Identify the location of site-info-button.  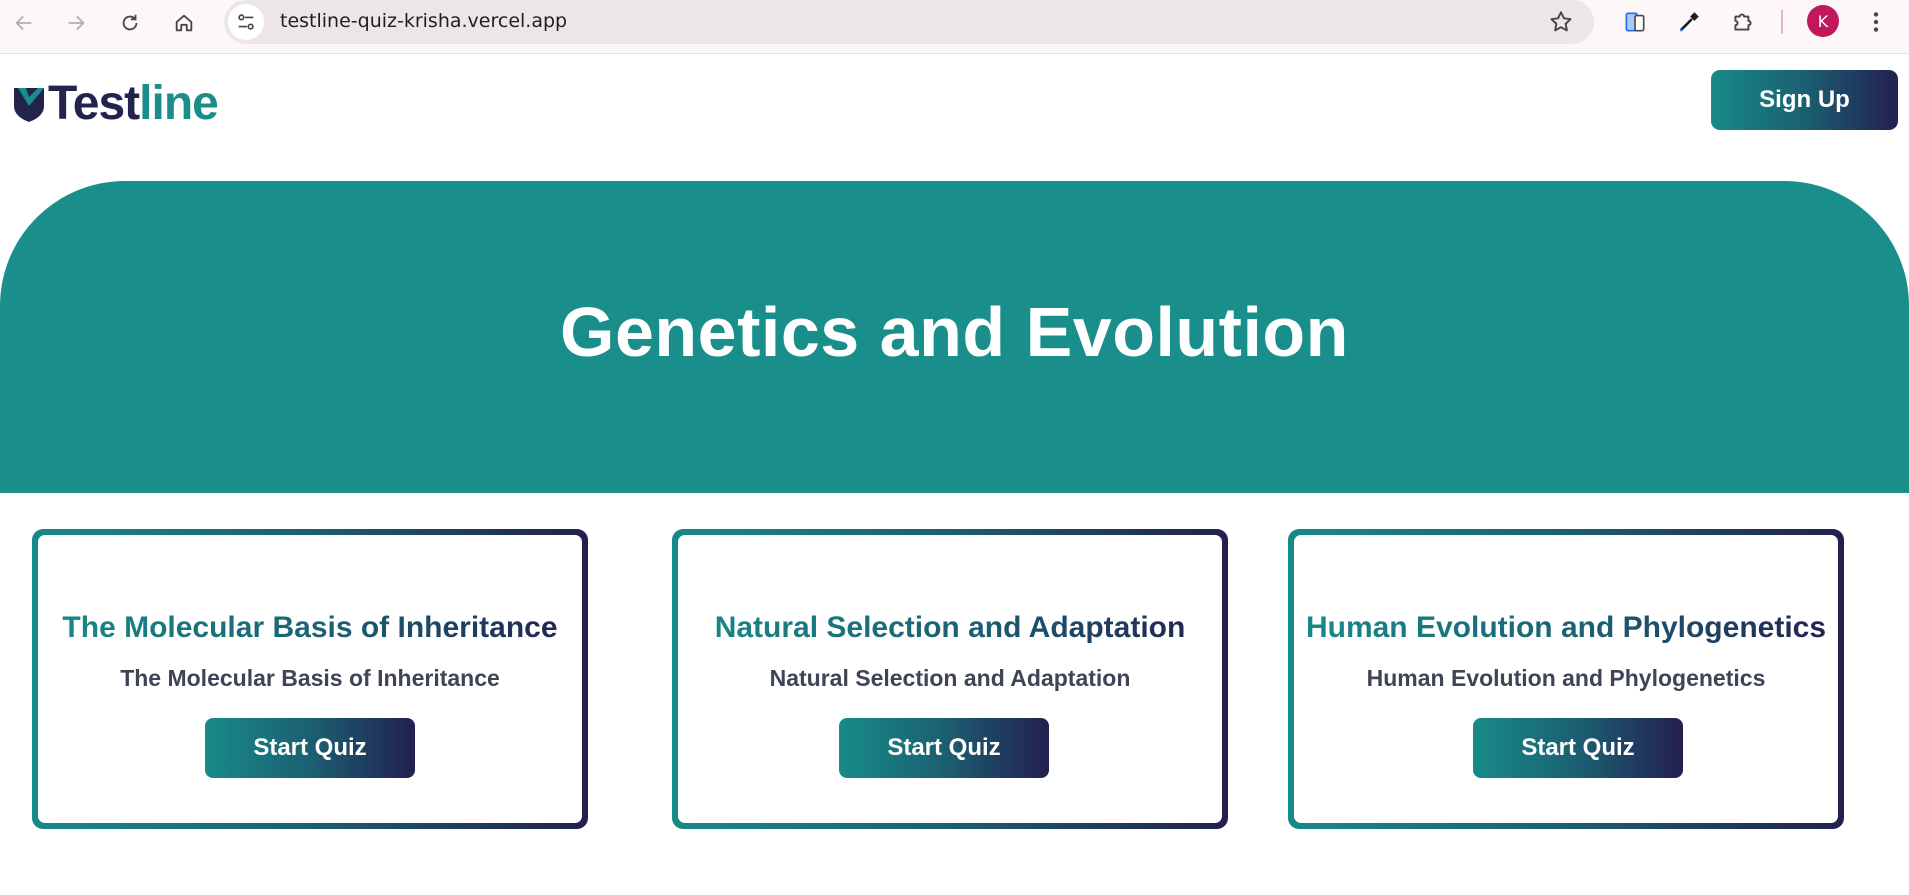
(246, 22).